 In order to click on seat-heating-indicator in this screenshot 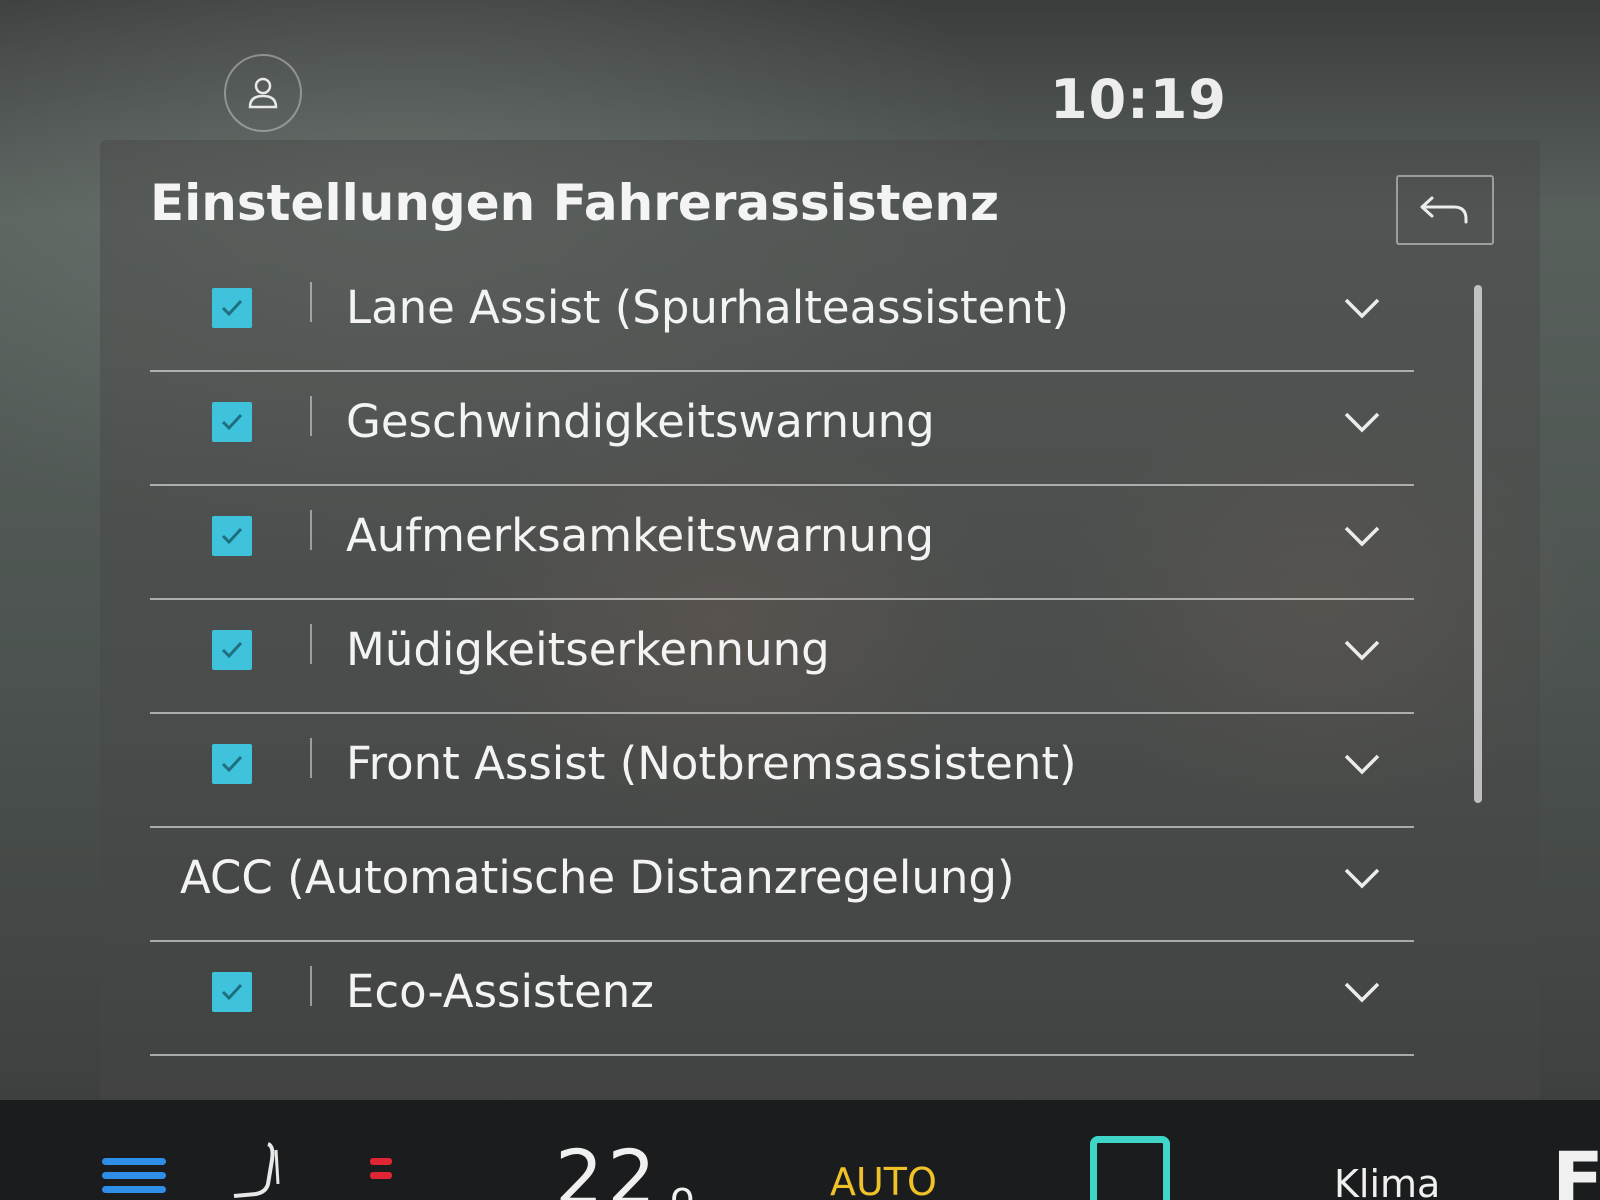, I will do `click(382, 1178)`.